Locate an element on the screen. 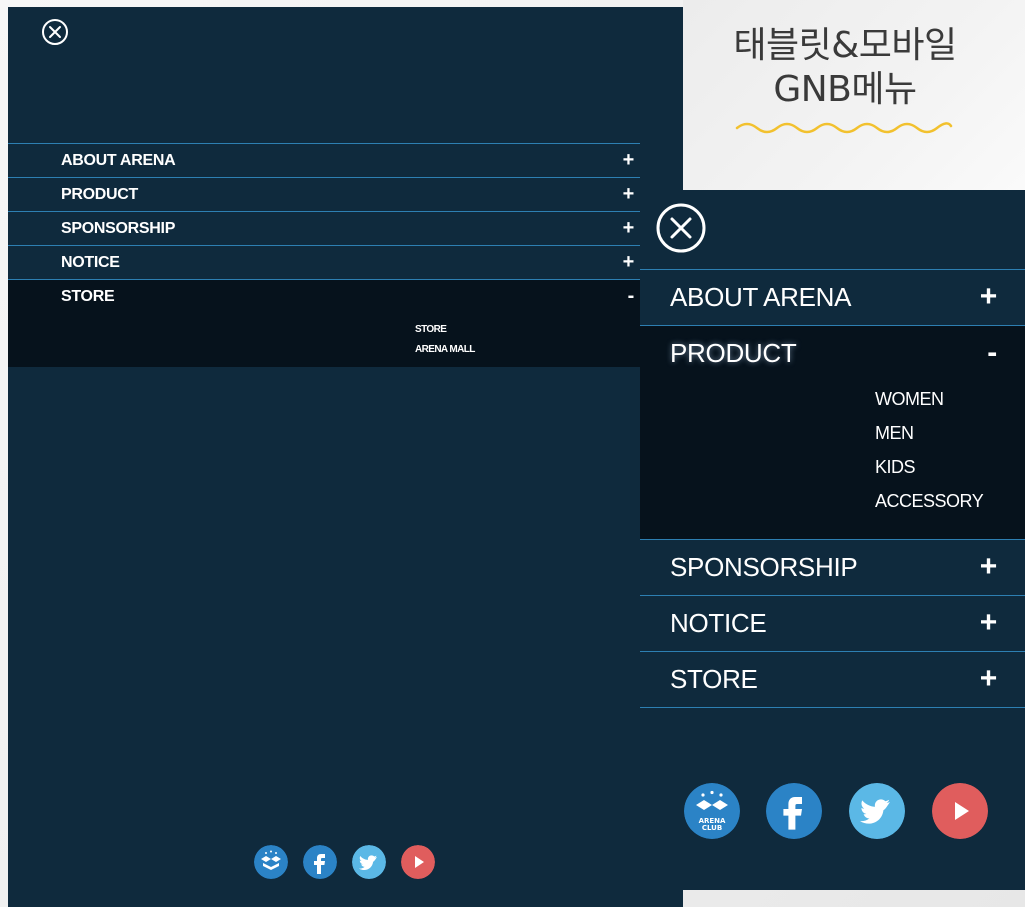 The width and height of the screenshot is (1025, 907). wave-underline is located at coordinates (844, 128).